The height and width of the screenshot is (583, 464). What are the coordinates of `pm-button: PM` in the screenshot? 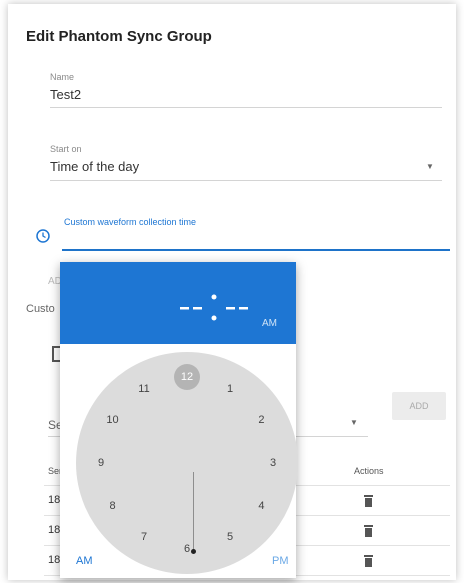 It's located at (280, 561).